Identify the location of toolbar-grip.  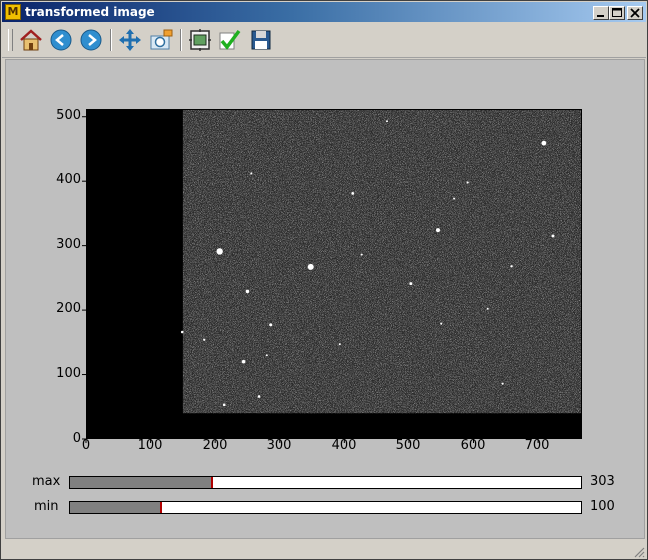
(10, 40).